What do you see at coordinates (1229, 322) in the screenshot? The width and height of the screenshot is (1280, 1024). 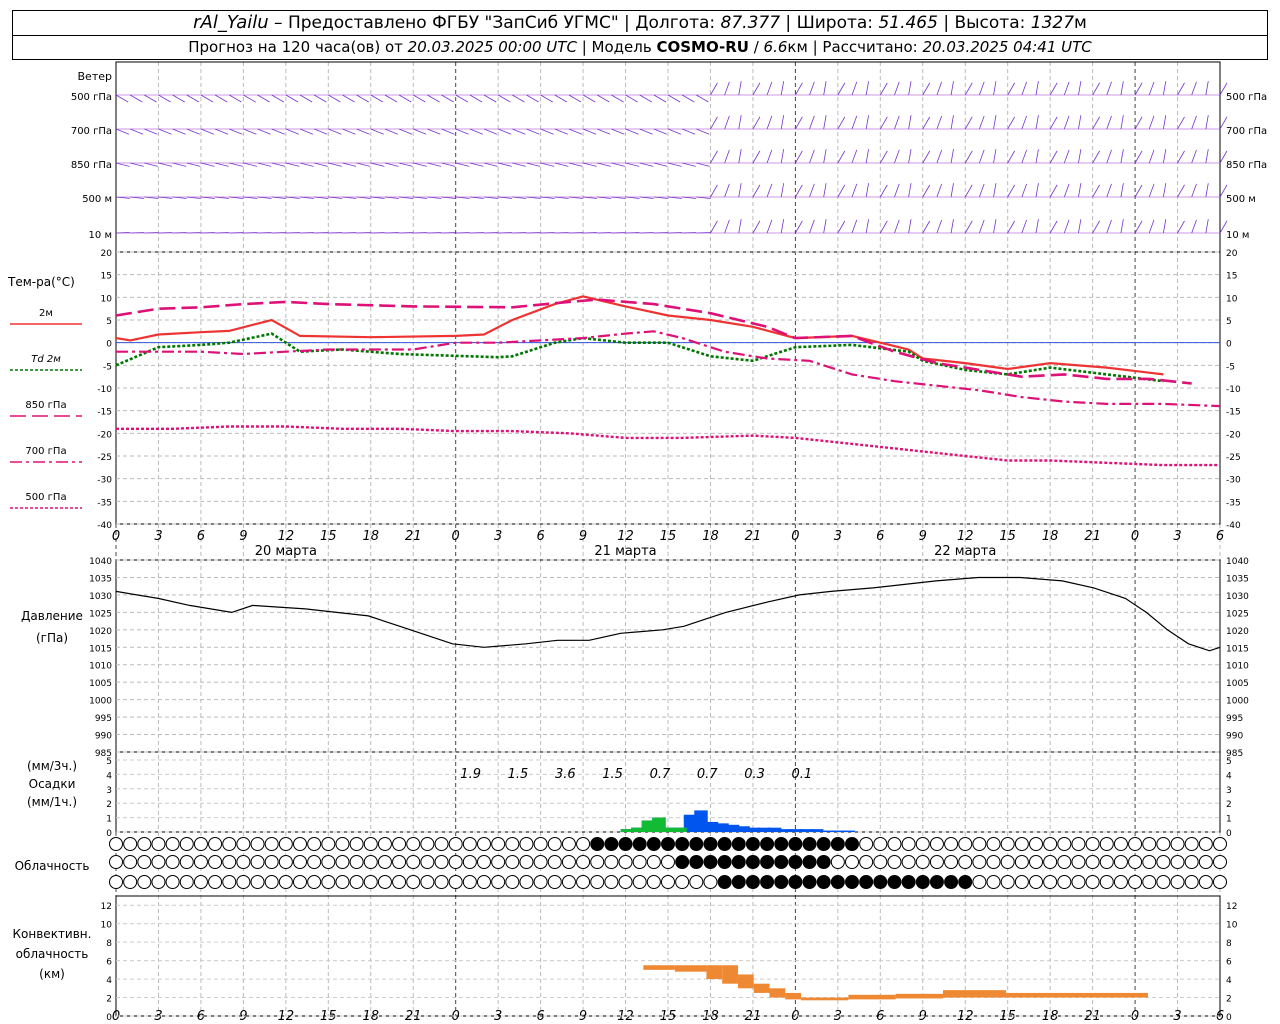 I see `temp-tick-right: 5` at bounding box center [1229, 322].